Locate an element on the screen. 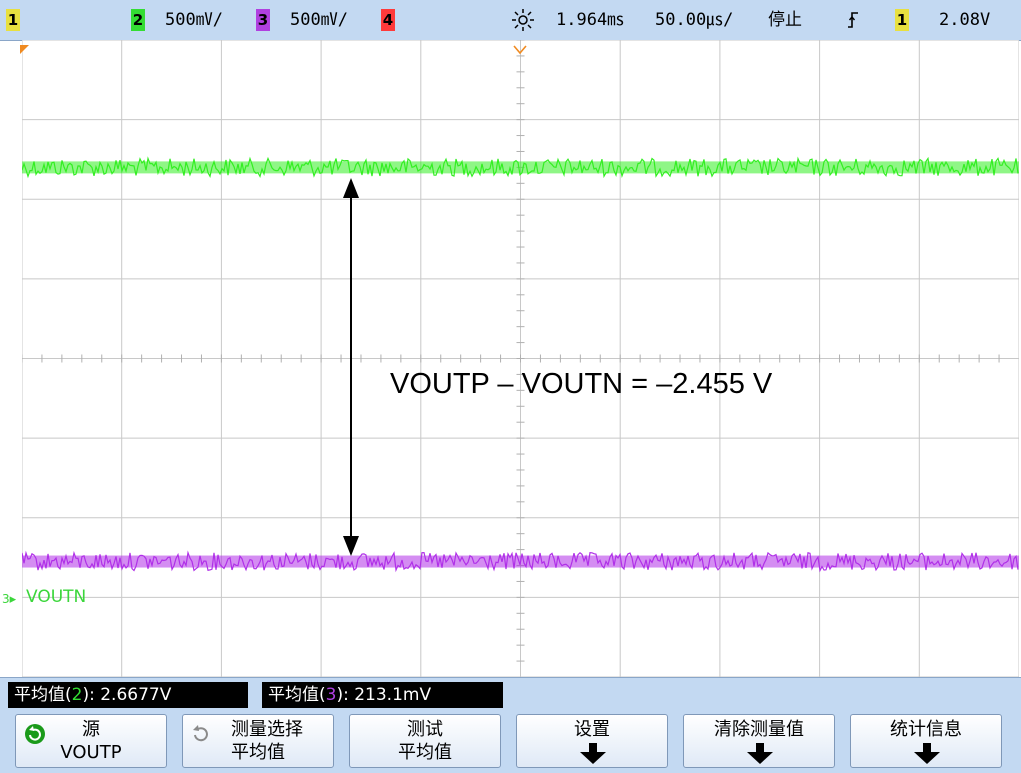  settings-softkey: 设置 is located at coordinates (592, 741).